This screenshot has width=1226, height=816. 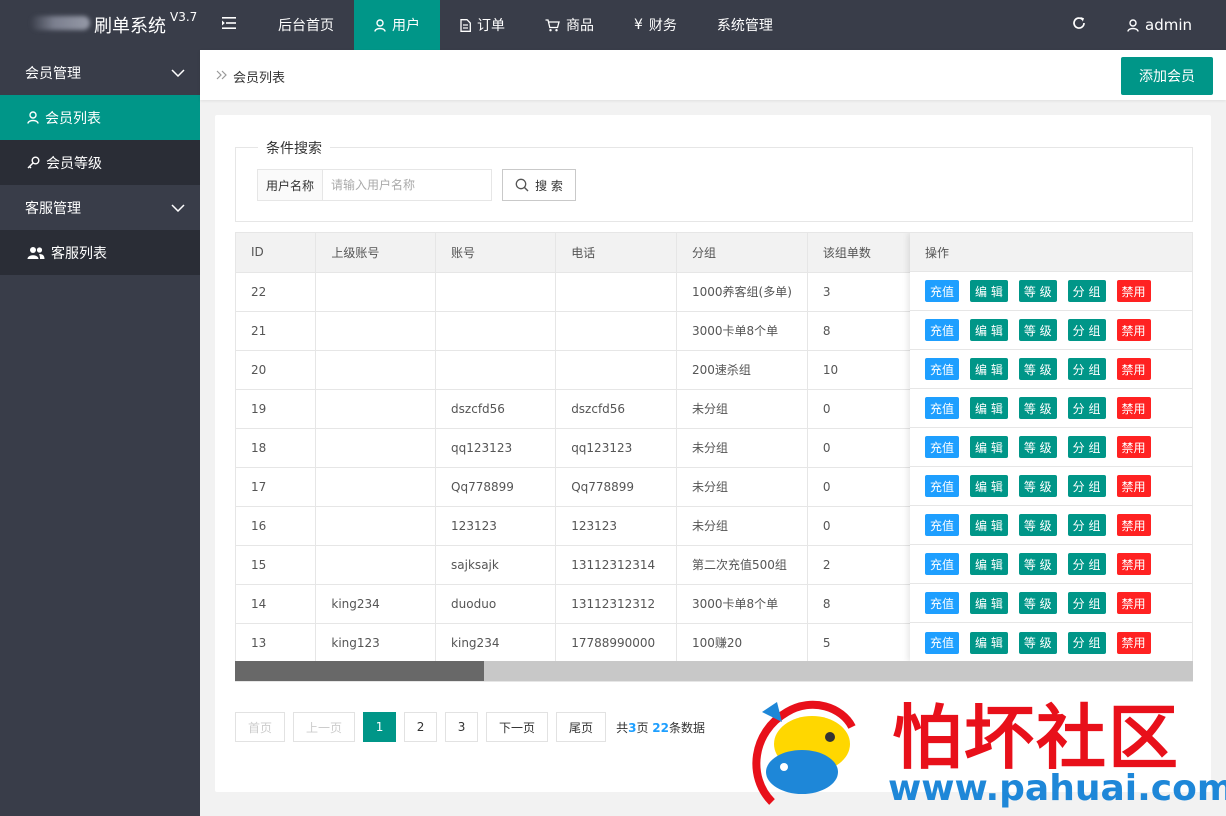 I want to click on pagination-summary: 共3页 22条数据, so click(x=660, y=727).